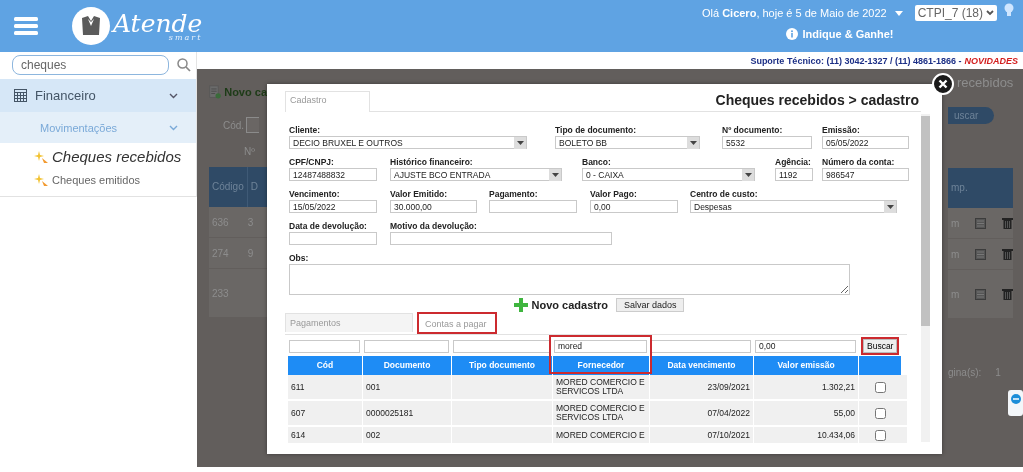 Image resolution: width=1023 pixels, height=472 pixels. Describe the element at coordinates (419, 194) in the screenshot. I see `field-label: Valor Emitido:` at that location.